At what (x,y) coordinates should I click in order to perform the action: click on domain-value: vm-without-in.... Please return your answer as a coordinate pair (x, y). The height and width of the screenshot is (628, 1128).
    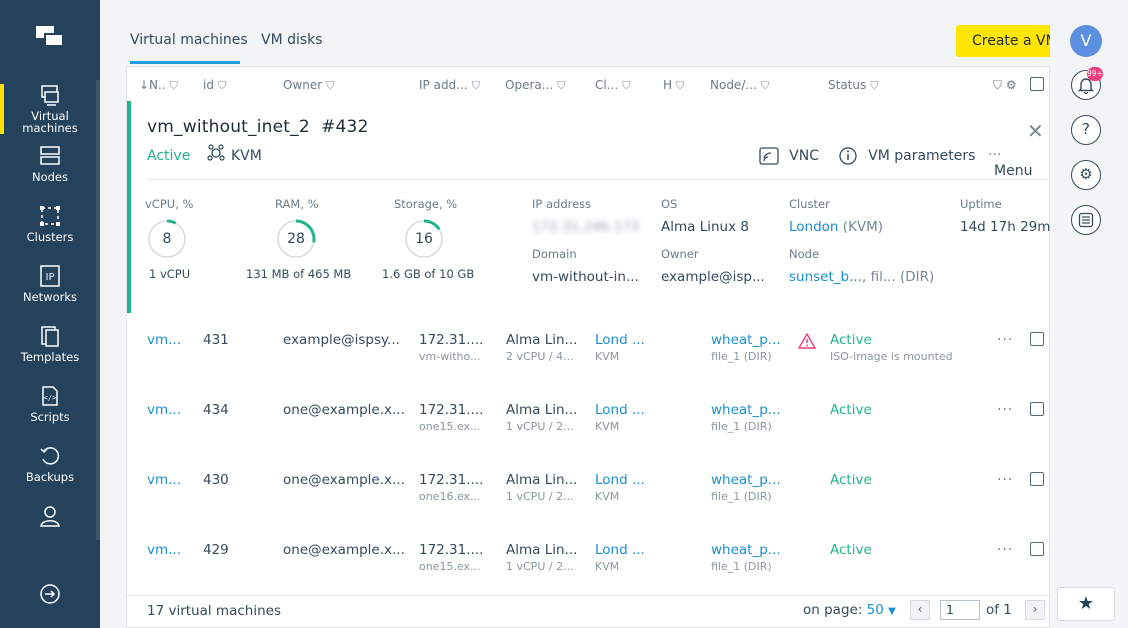
    Looking at the image, I should click on (585, 277).